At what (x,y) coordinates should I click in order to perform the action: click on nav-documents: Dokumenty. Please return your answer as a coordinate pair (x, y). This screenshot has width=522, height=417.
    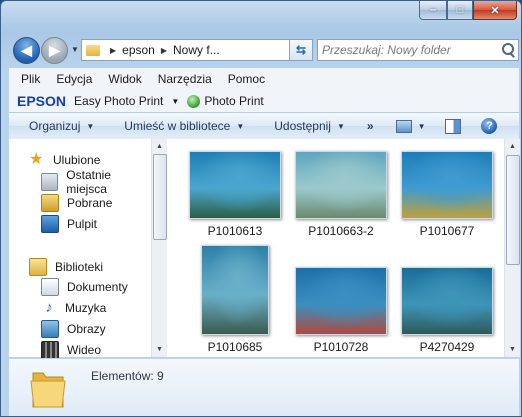
    Looking at the image, I should click on (84, 286).